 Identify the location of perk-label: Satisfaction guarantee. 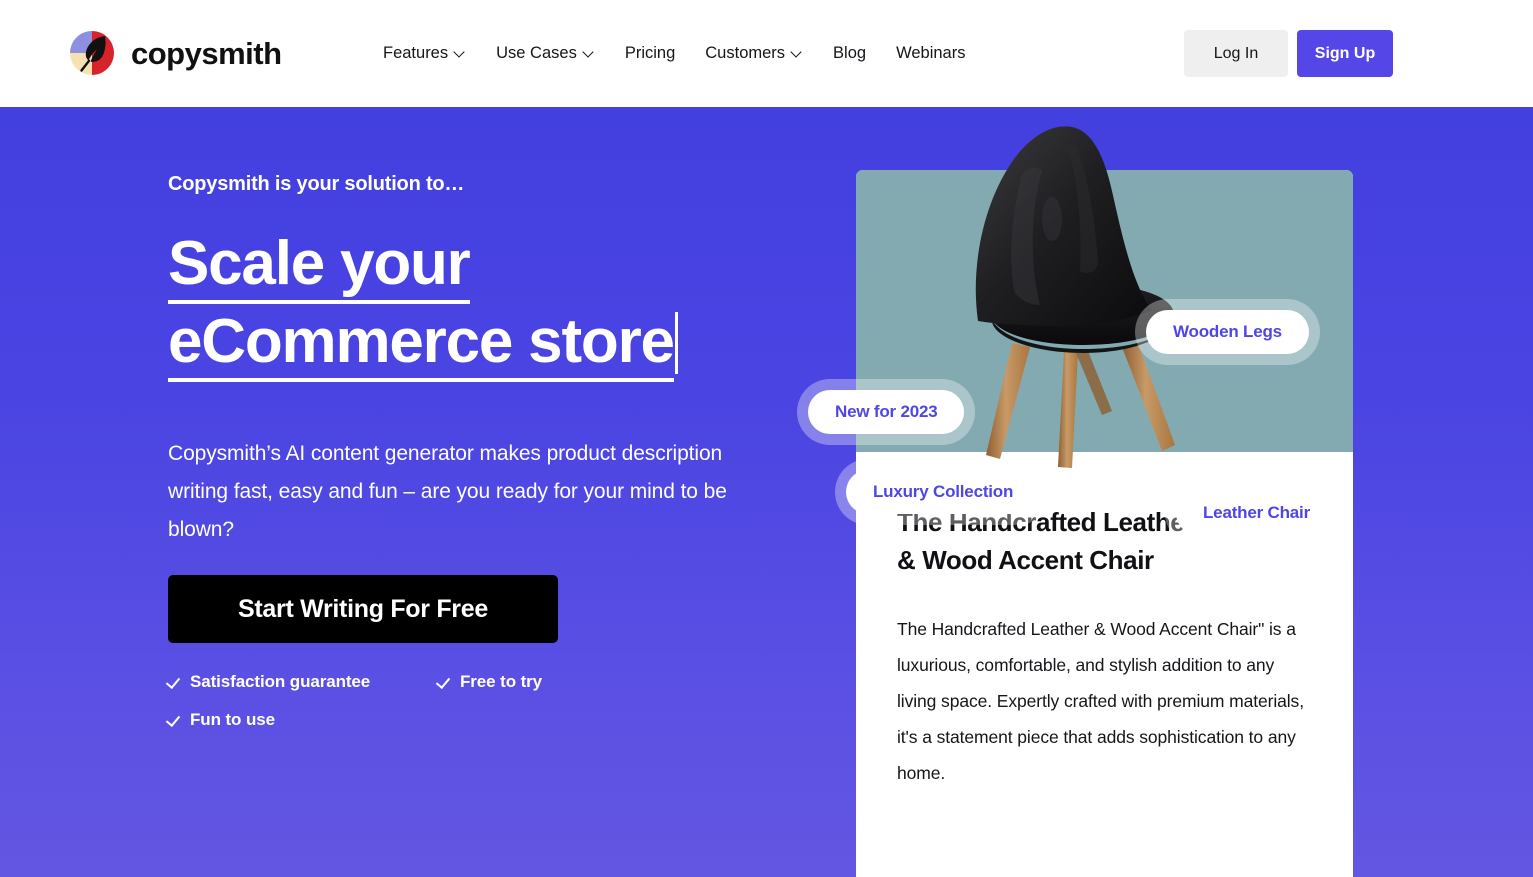
(280, 681).